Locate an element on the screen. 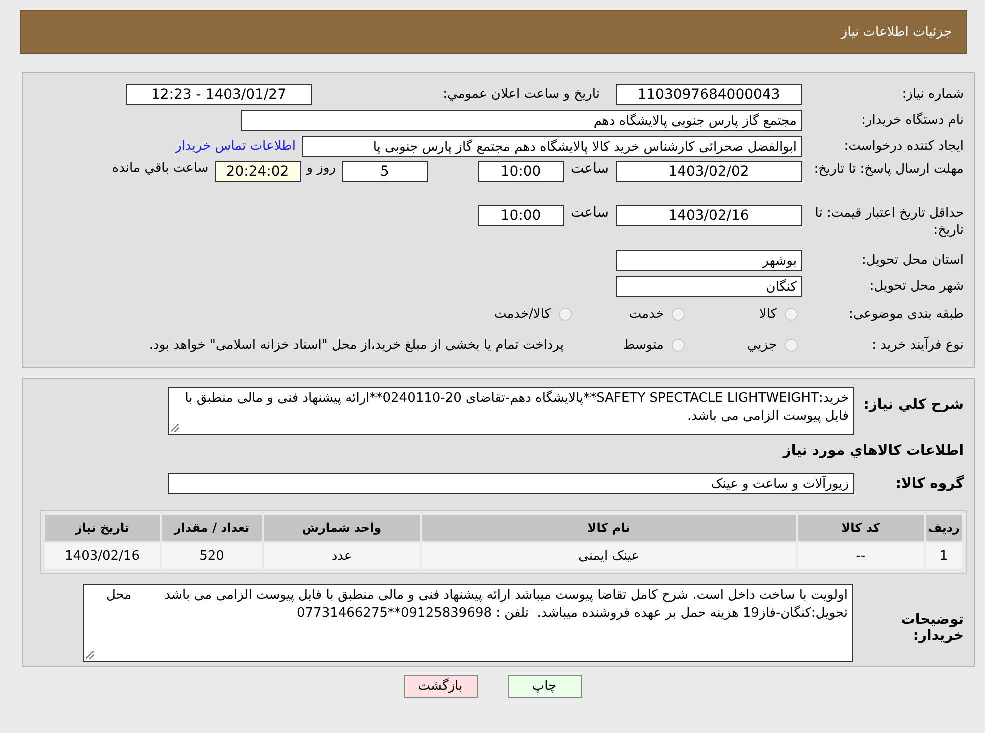 This screenshot has width=985, height=733. table-cell: -- is located at coordinates (861, 556).